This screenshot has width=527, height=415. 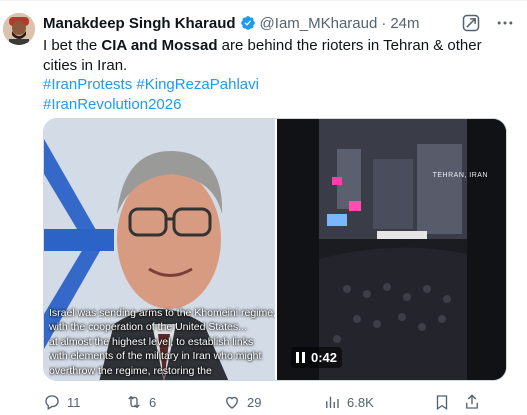 I want to click on caption-line: overthrow the regime, restoring the, so click(x=130, y=370).